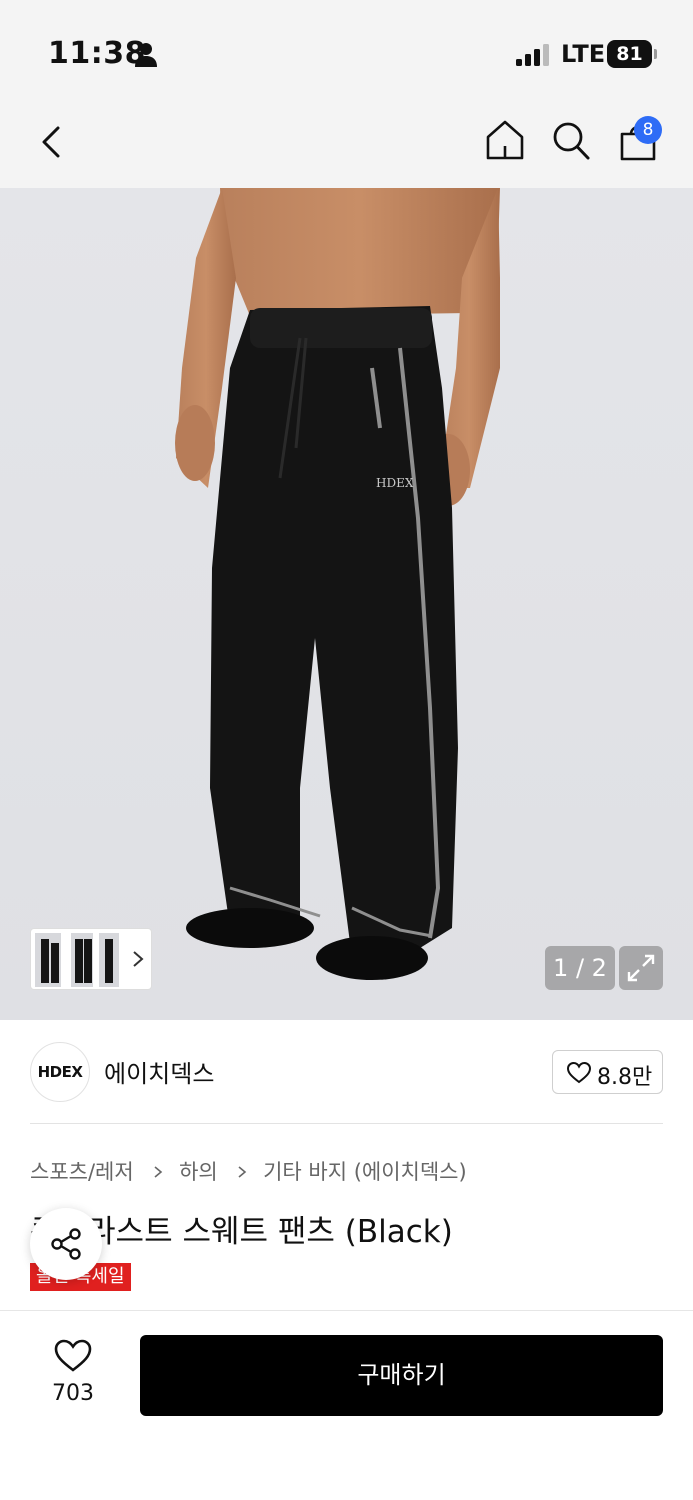  I want to click on battery-level: 81, so click(629, 54).